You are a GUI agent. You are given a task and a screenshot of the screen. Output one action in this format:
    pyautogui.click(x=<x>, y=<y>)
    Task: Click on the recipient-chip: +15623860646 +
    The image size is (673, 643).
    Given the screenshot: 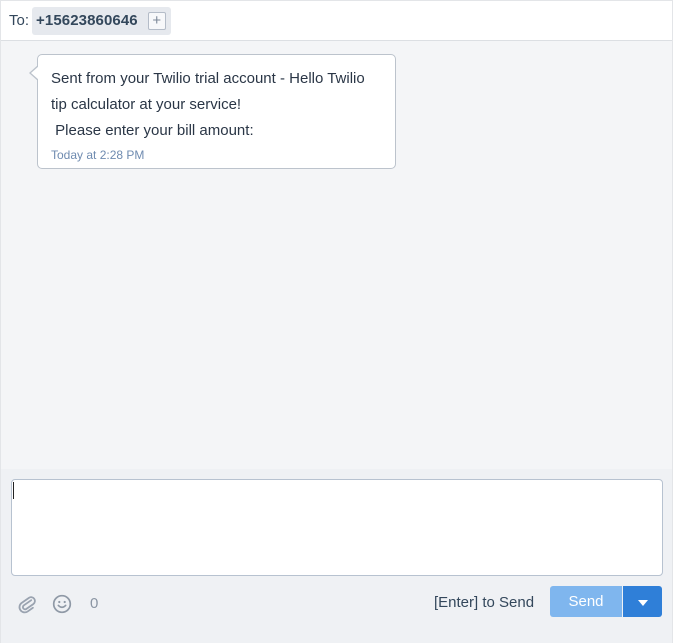 What is the action you would take?
    pyautogui.click(x=101, y=20)
    